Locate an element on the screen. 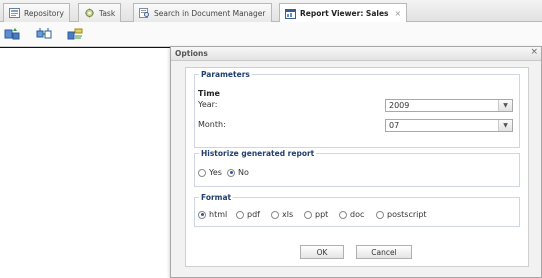 Image resolution: width=542 pixels, height=278 pixels. historize-no-radio: No is located at coordinates (238, 172).